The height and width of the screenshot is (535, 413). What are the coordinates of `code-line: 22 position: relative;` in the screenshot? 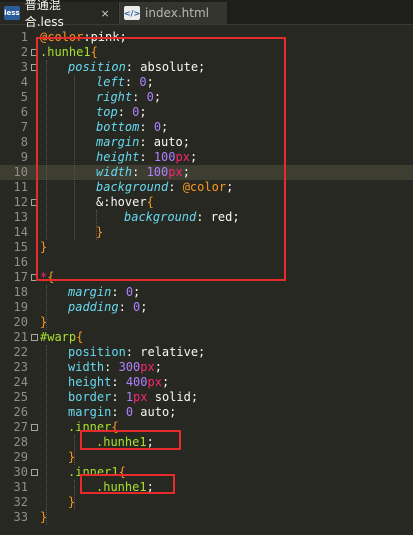 It's located at (206, 352).